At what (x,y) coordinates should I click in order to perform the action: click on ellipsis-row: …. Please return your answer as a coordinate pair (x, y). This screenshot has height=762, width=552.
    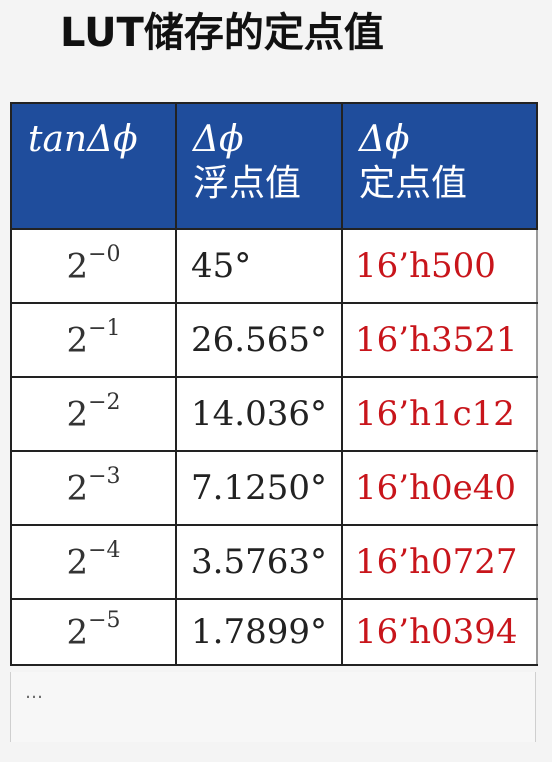
    Looking at the image, I should click on (273, 707).